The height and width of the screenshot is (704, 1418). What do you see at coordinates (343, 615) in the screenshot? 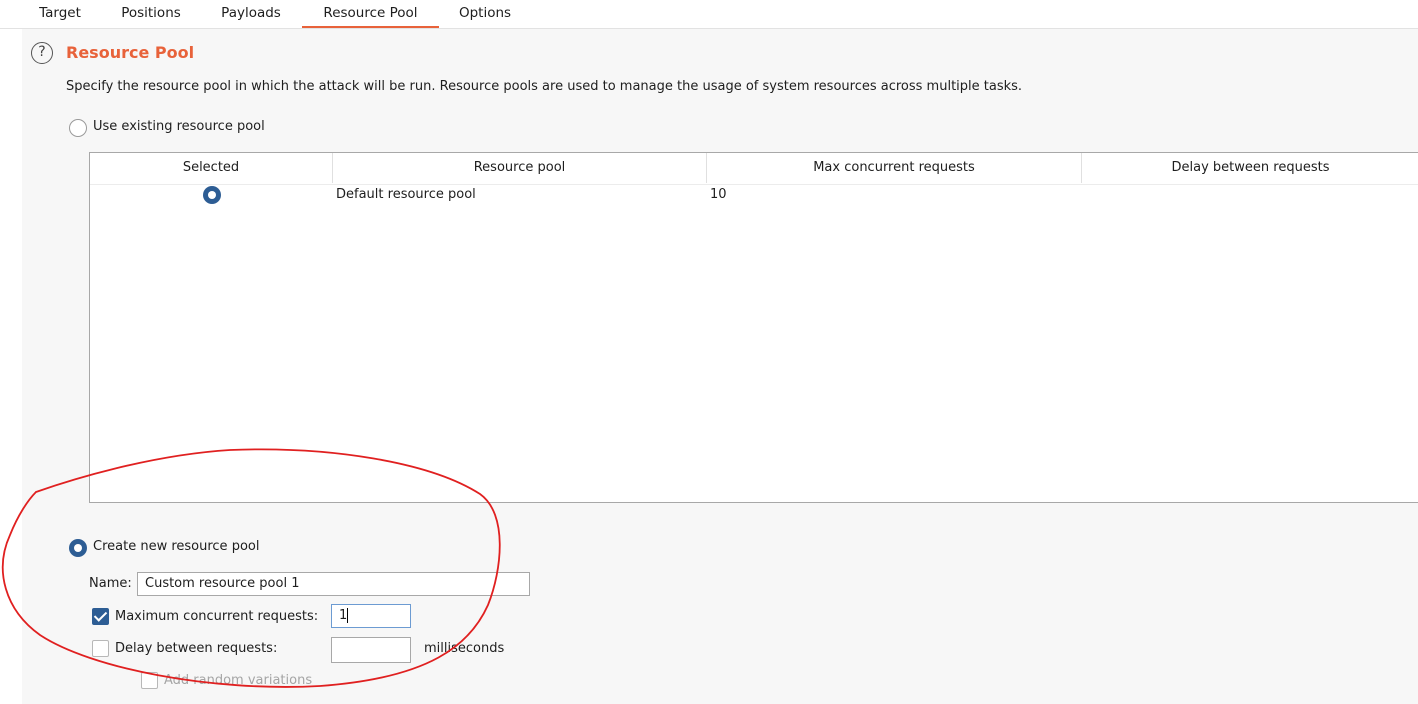
I see `max-concurrent-value: 1` at bounding box center [343, 615].